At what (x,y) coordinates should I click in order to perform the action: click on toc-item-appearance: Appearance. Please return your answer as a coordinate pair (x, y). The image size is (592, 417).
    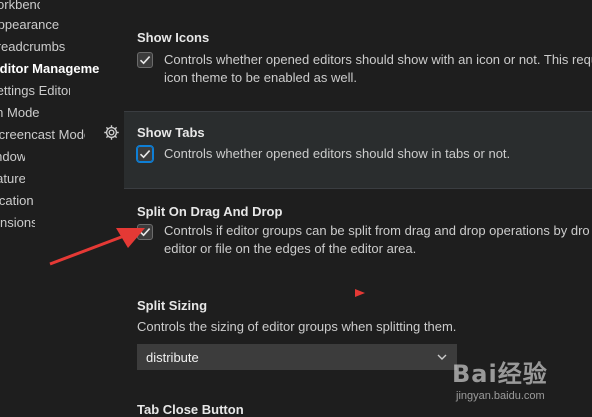
    Looking at the image, I should click on (30, 25).